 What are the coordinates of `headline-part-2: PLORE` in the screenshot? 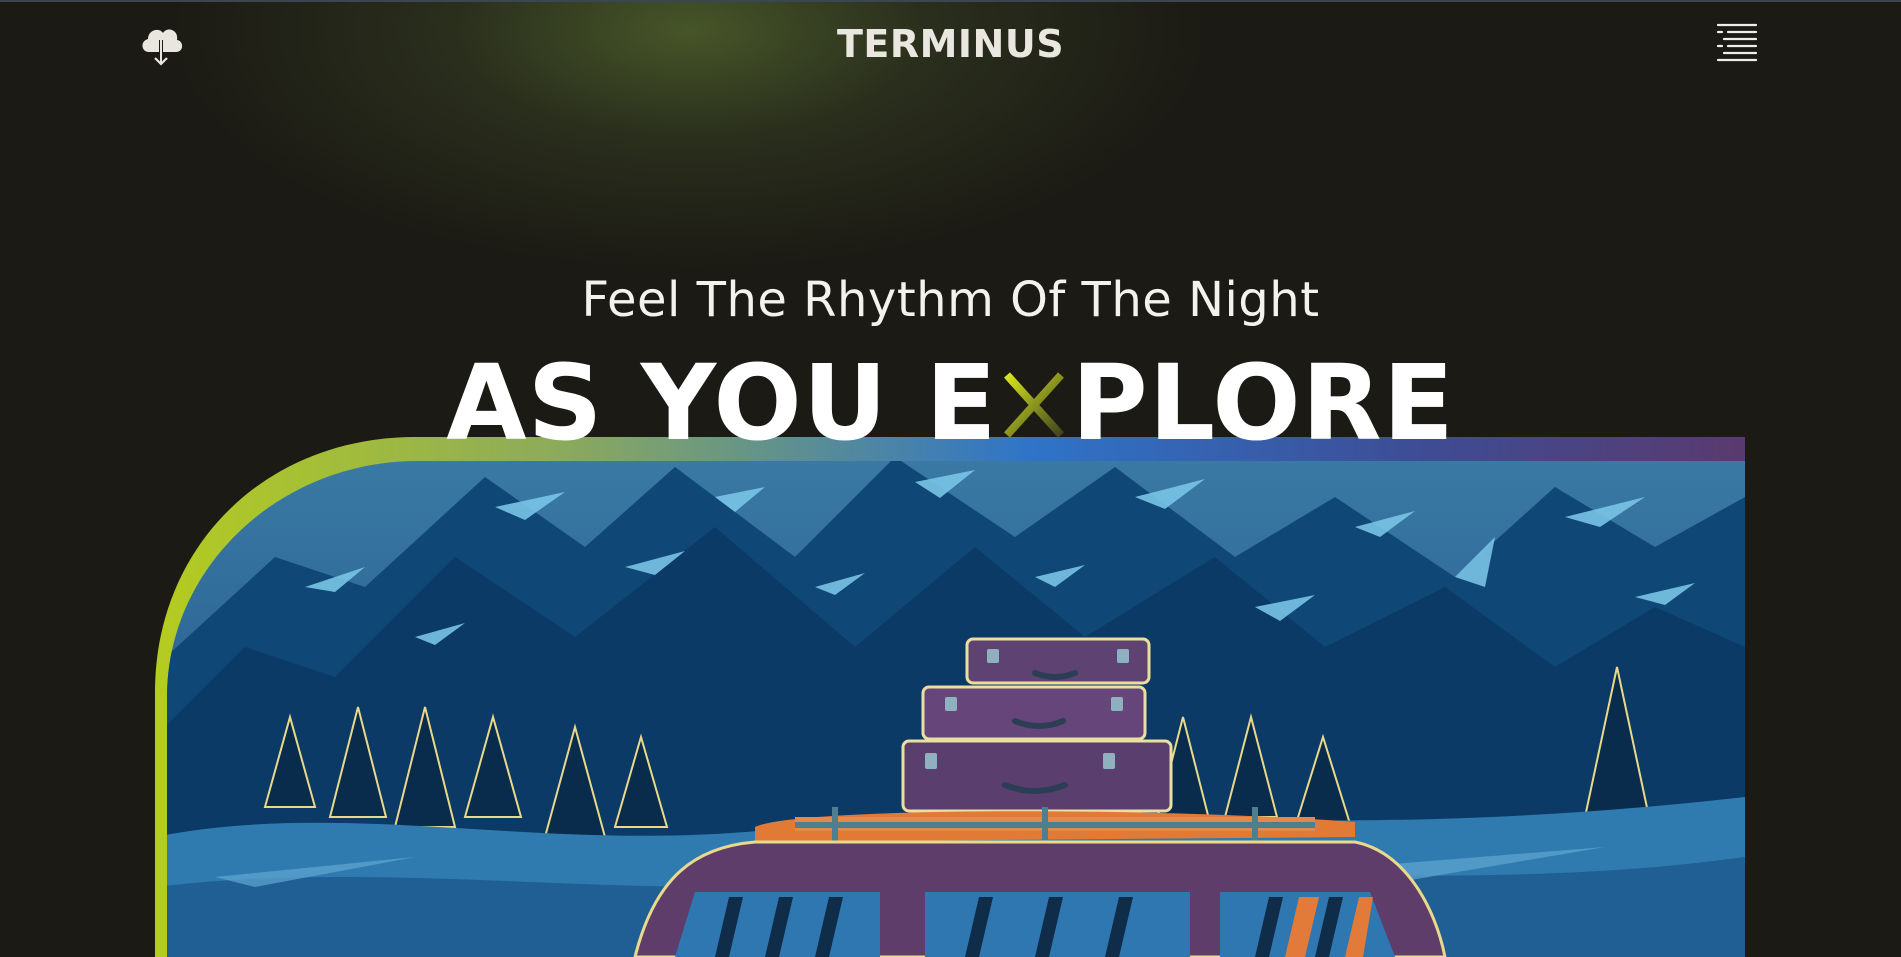 It's located at (1263, 403).